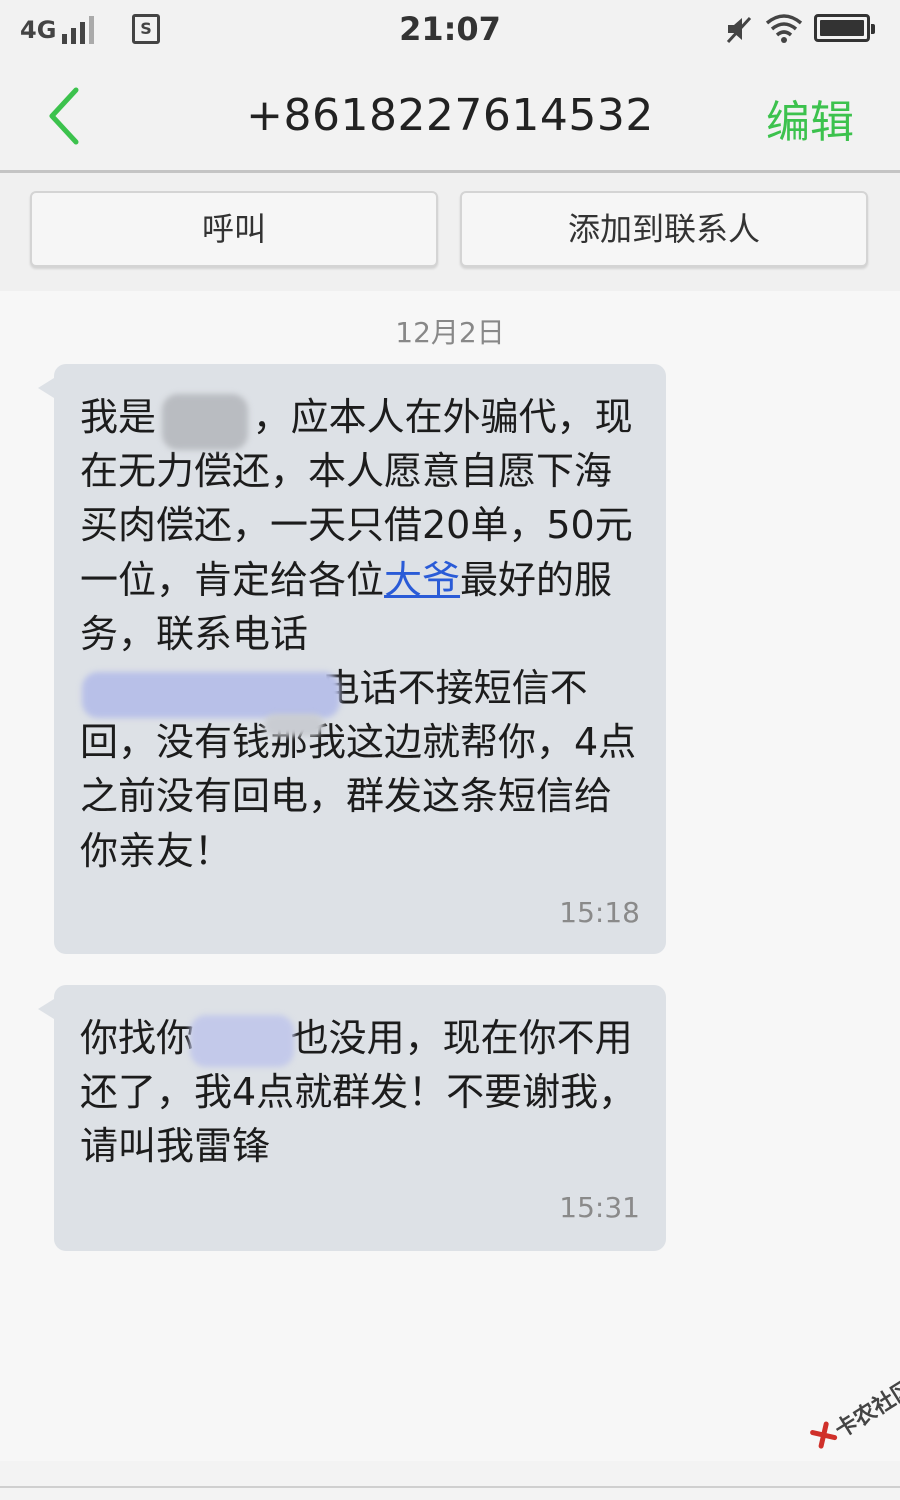  What do you see at coordinates (358, 1092) in the screenshot?
I see `message-text: 你找你 也没用，现在你不用还了，我4点就群发！不要谢我，请叫我雷锋` at bounding box center [358, 1092].